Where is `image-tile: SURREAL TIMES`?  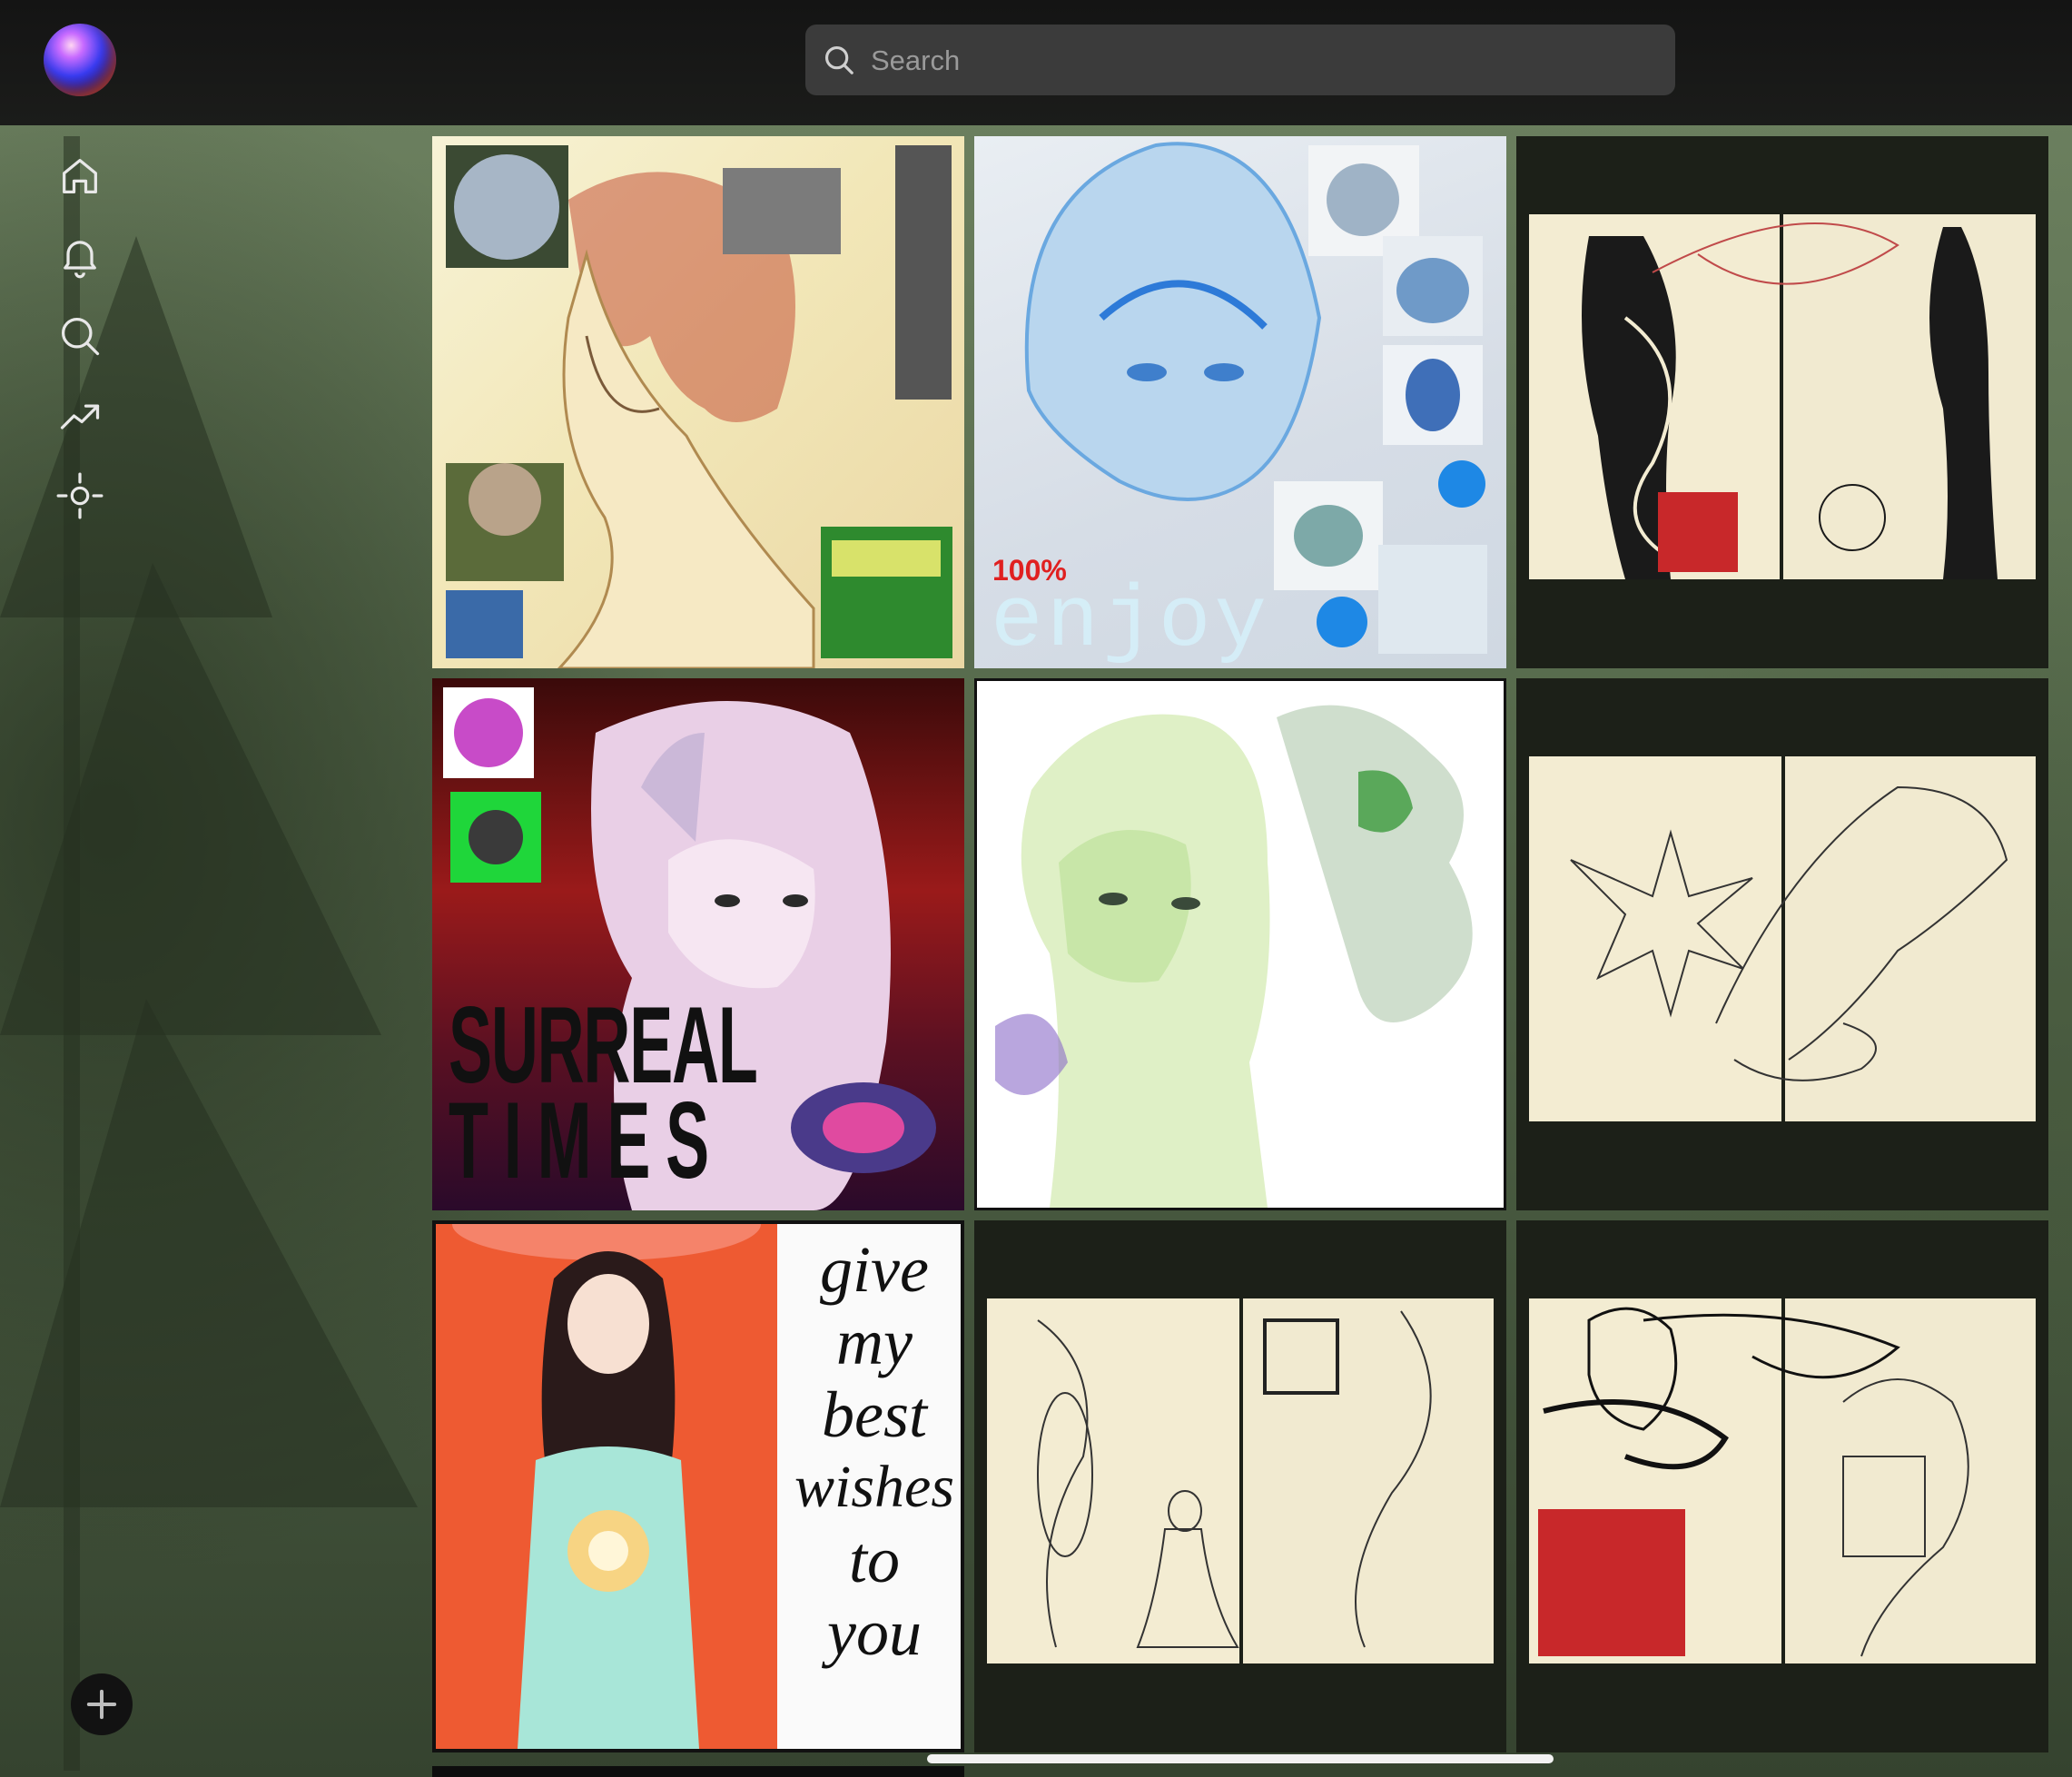
image-tile: SURREAL TIMES is located at coordinates (698, 944).